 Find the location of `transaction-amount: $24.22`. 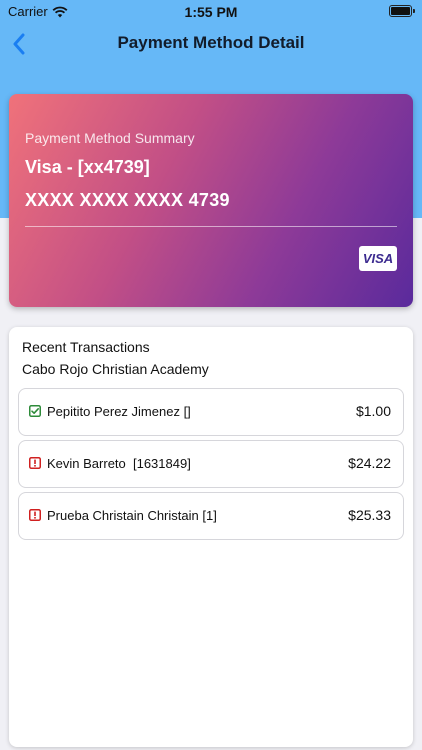

transaction-amount: $24.22 is located at coordinates (369, 463).